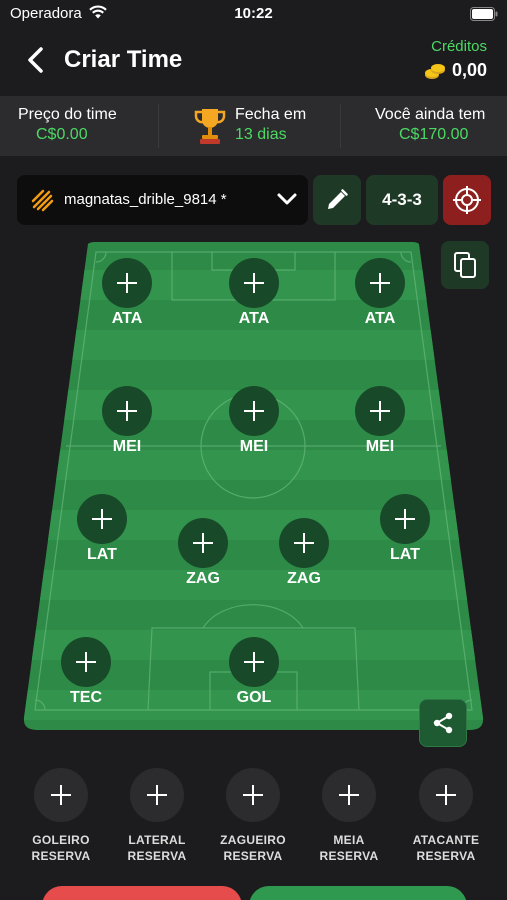 This screenshot has width=507, height=900. Describe the element at coordinates (443, 723) in the screenshot. I see `share-button` at that location.